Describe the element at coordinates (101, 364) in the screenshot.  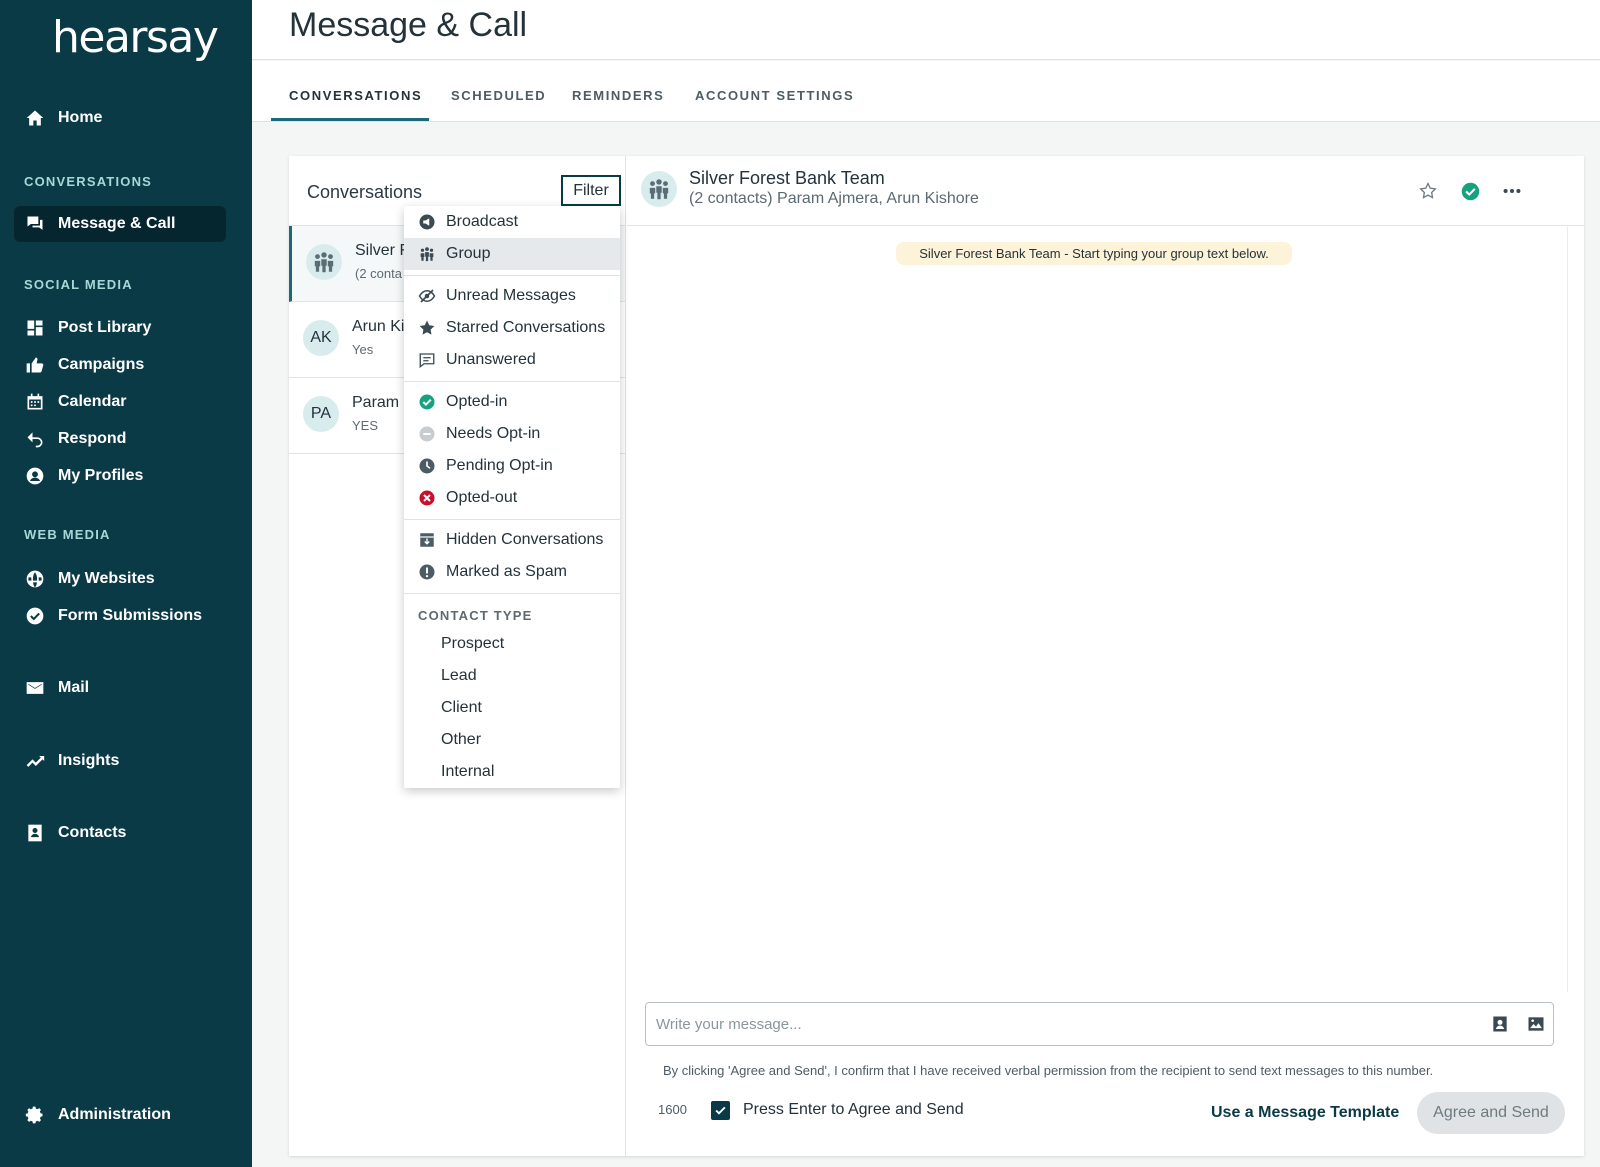
I see `nav-campaigns-label: Campaigns` at that location.